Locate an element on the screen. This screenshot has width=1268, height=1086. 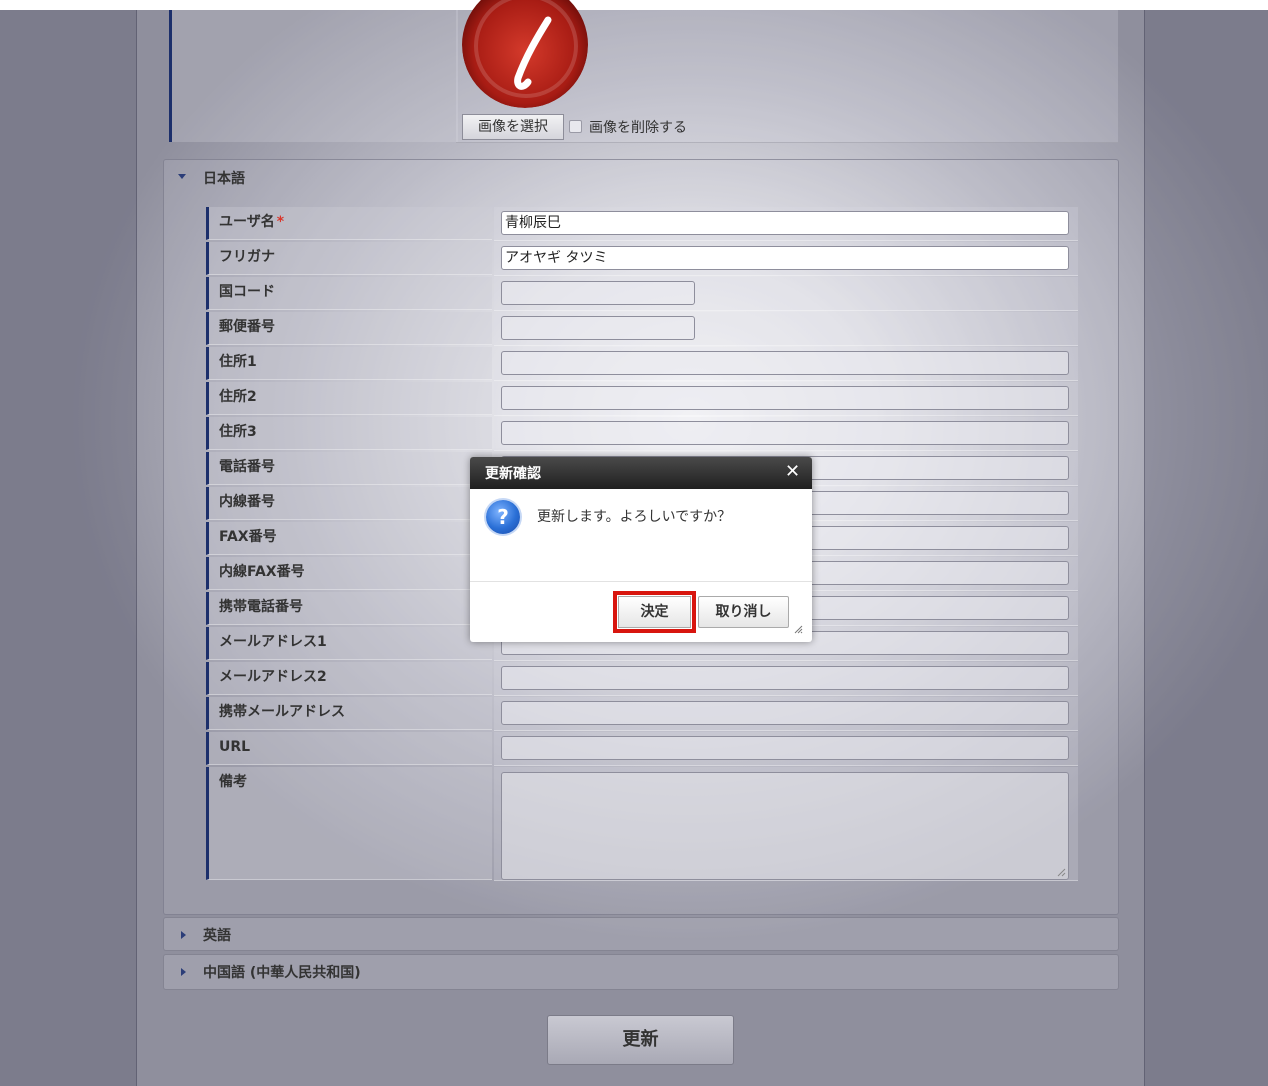
furigana-label: フリガナ is located at coordinates (349, 258).